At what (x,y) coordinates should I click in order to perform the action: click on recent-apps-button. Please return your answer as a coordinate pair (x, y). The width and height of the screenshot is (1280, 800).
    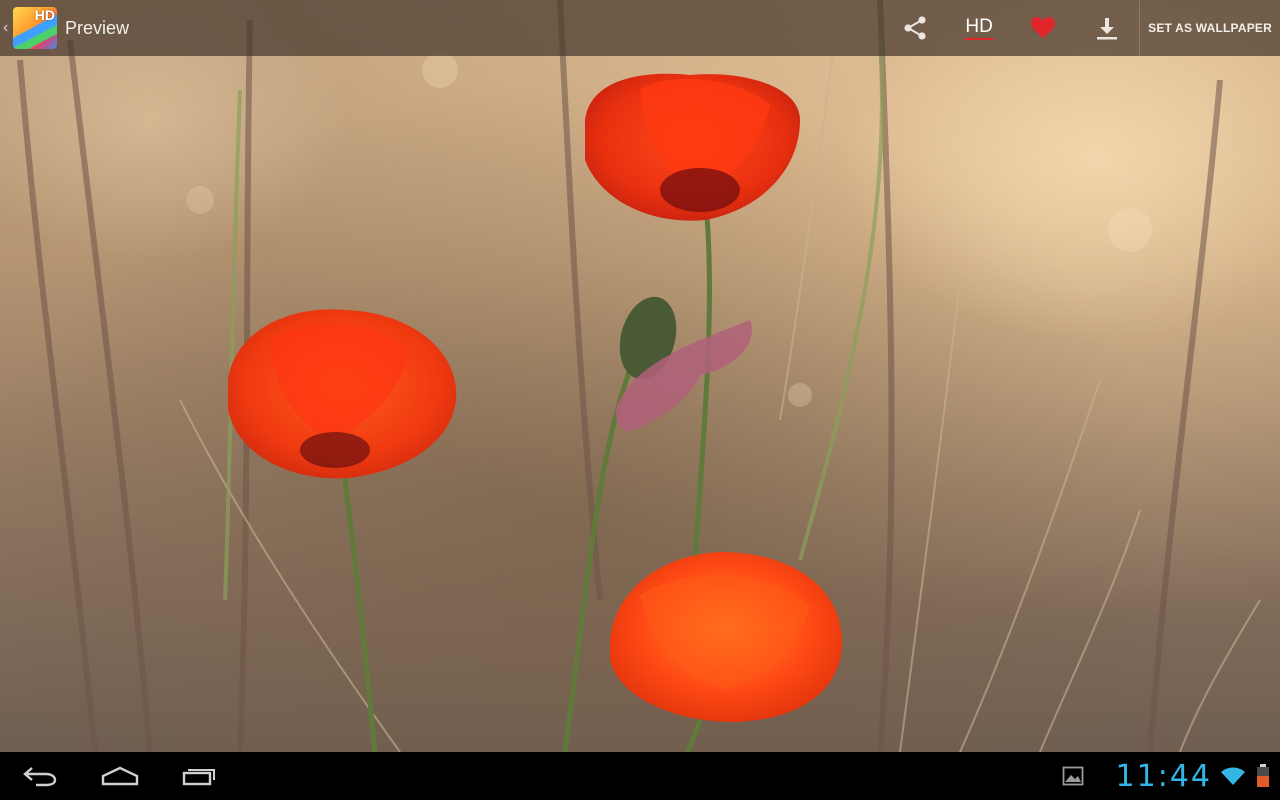
    Looking at the image, I should click on (200, 776).